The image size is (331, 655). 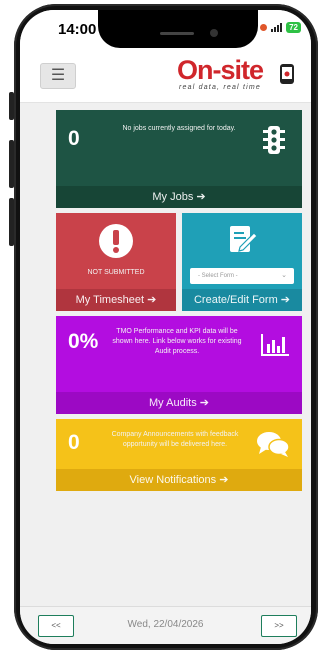 What do you see at coordinates (242, 300) in the screenshot?
I see `create-edit-form-link: Create/Edit Form ➔` at bounding box center [242, 300].